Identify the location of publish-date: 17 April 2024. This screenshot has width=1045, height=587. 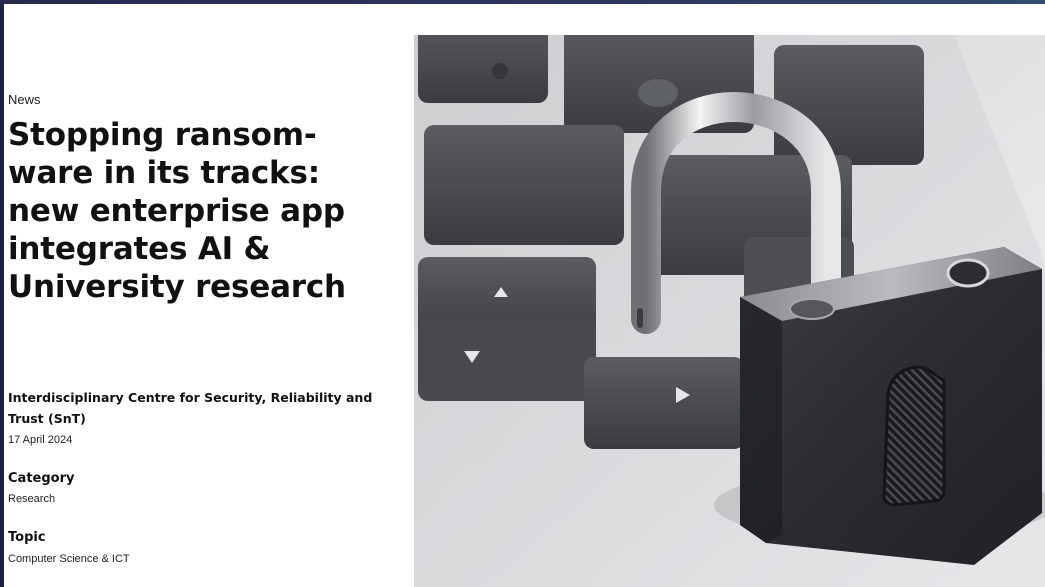
(40, 440).